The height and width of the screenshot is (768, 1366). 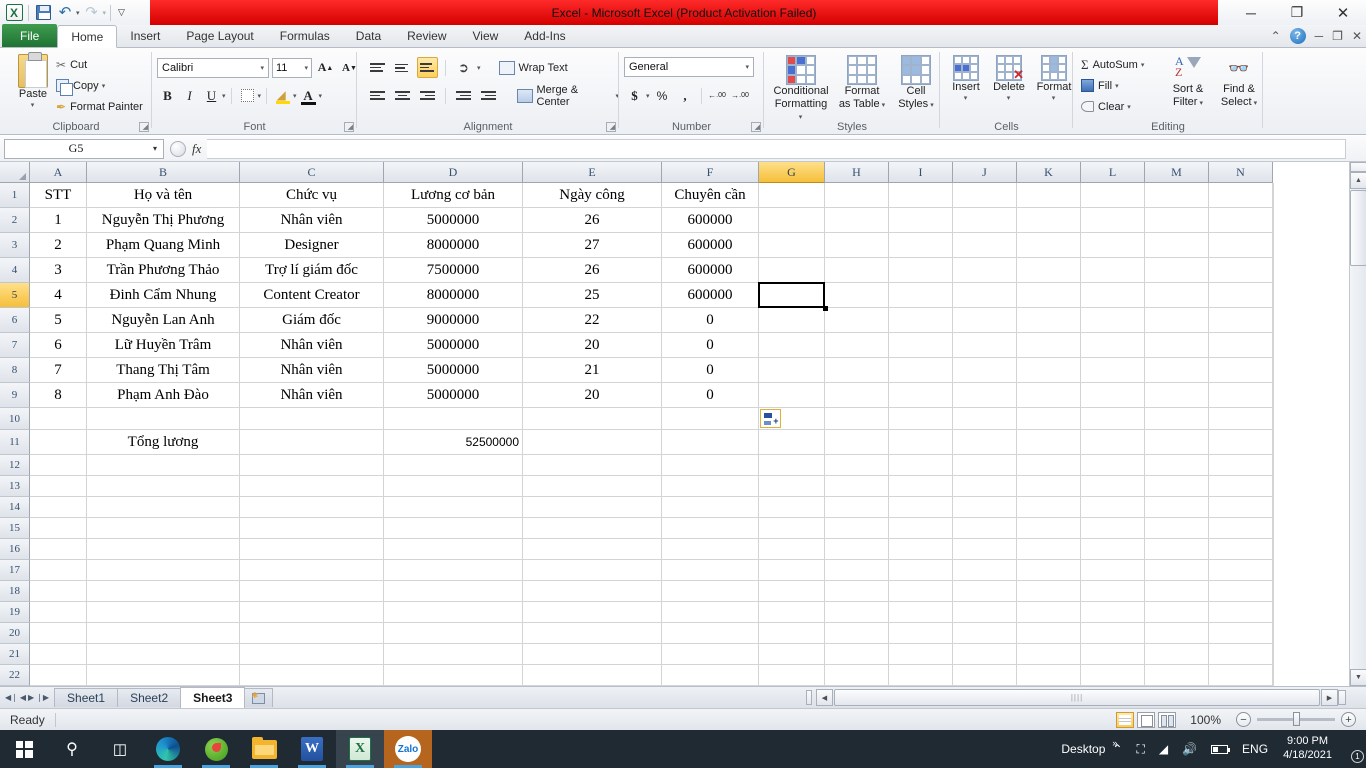 I want to click on cell-C6: Giám đốc, so click(x=311, y=320).